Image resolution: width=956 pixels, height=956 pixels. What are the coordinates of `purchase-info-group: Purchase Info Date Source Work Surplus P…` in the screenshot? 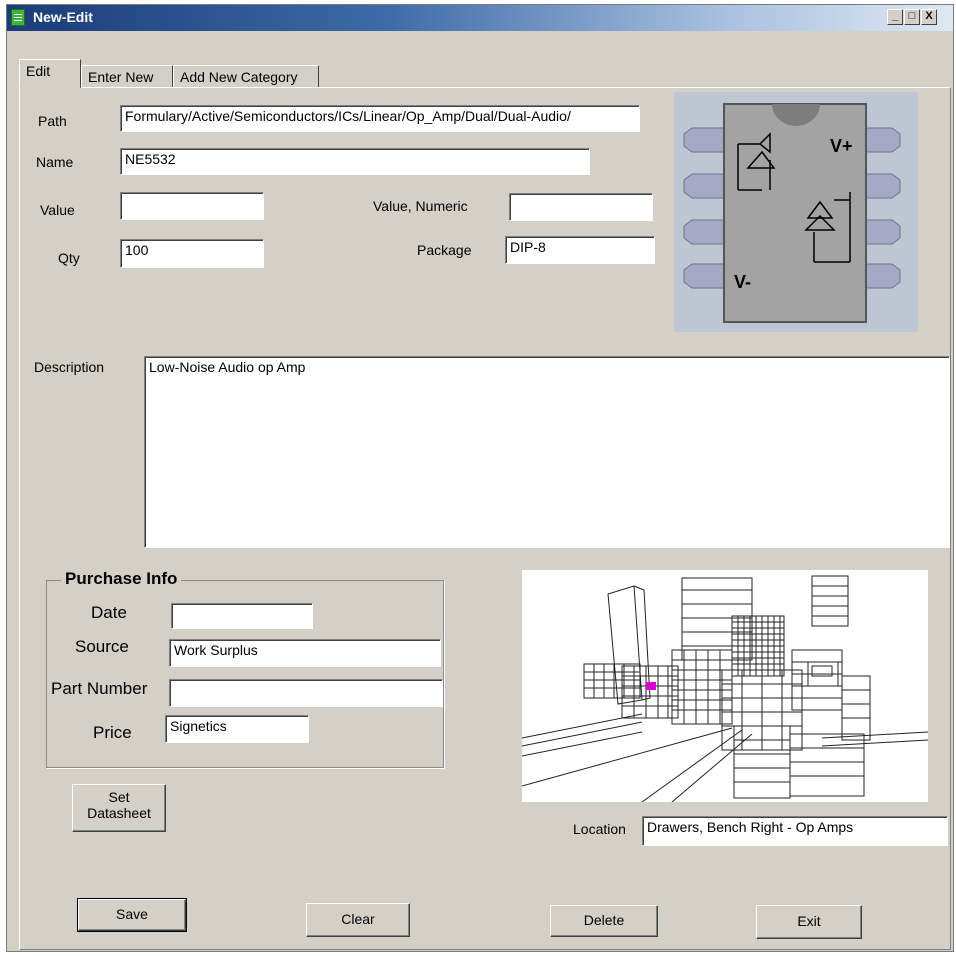 It's located at (245, 668).